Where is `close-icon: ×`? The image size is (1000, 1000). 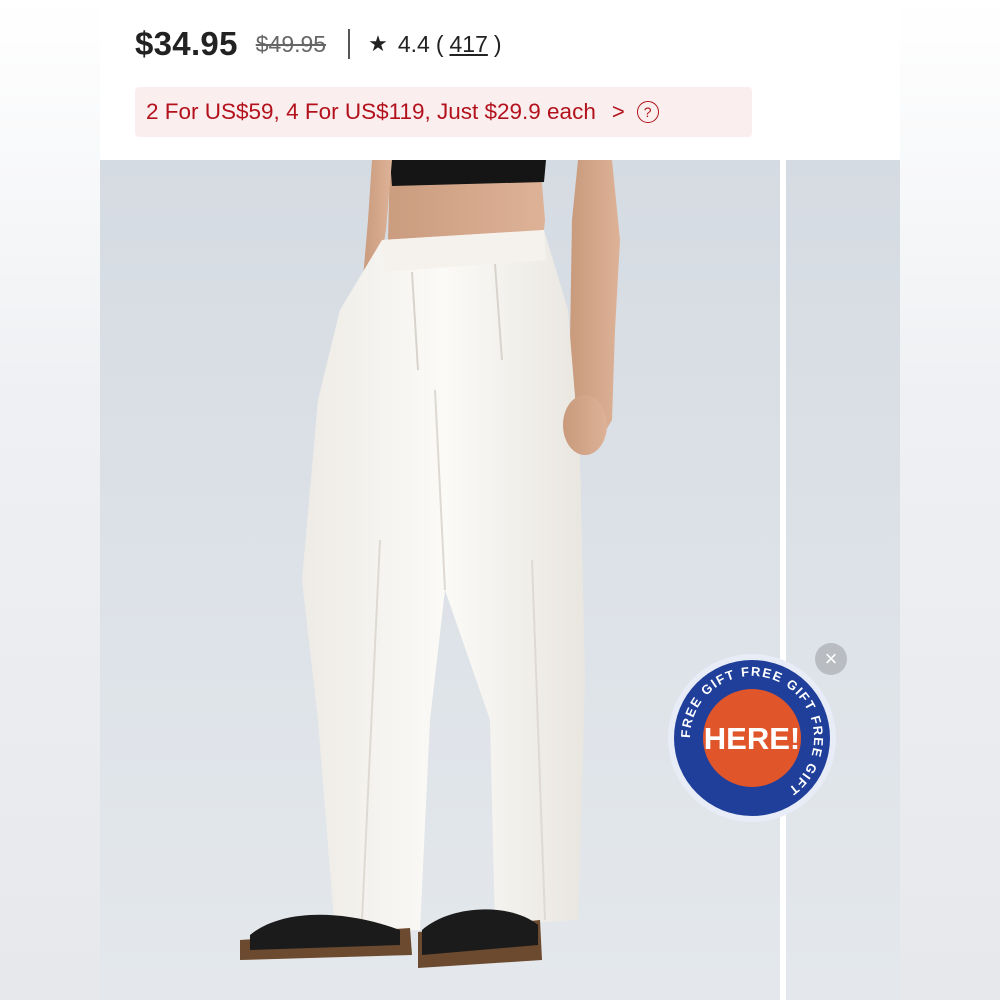 close-icon: × is located at coordinates (831, 659).